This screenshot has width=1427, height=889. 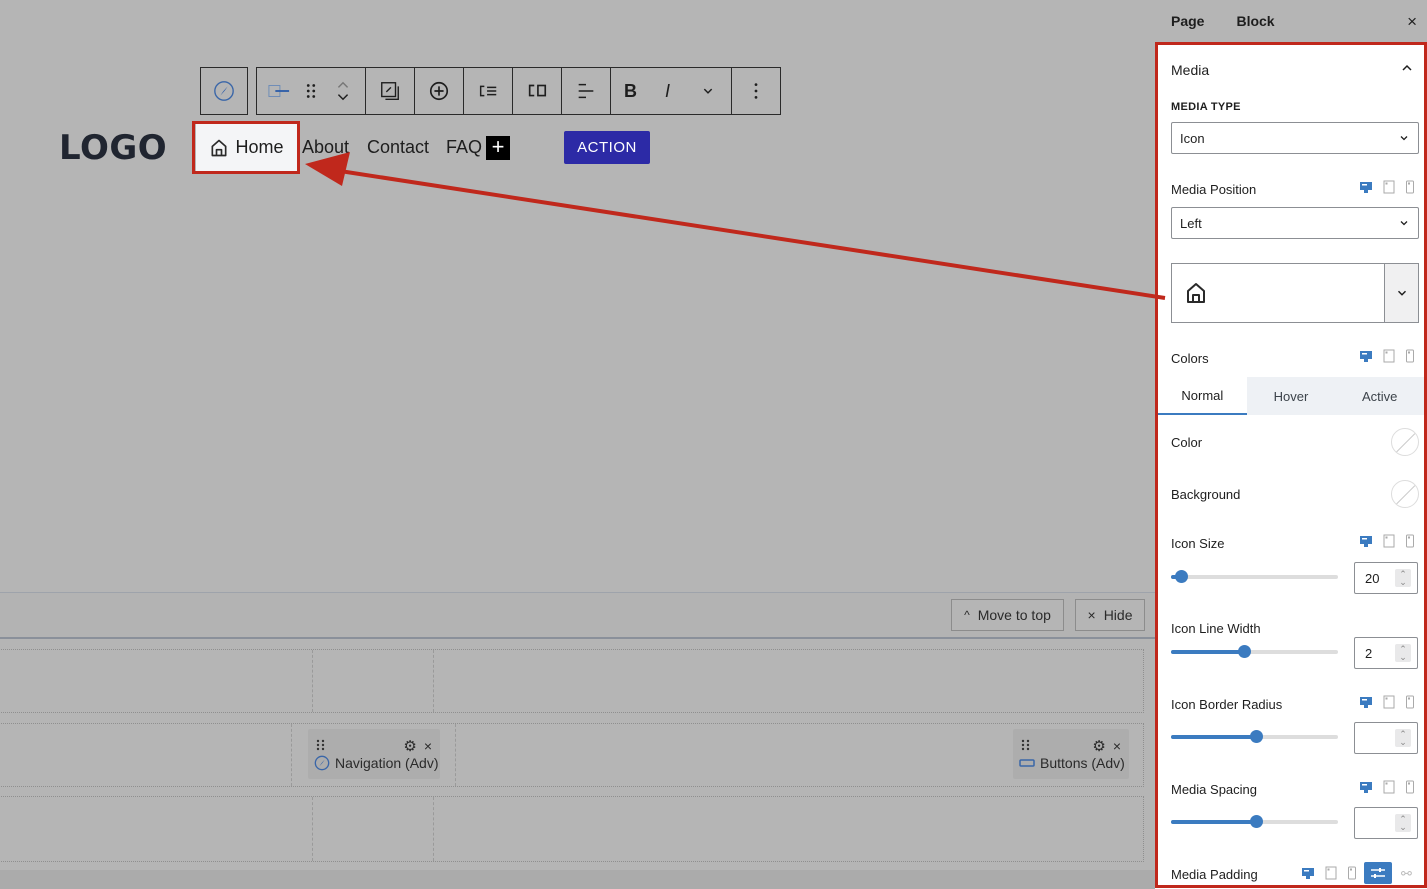 I want to click on indent-list-icon, so click(x=488, y=91).